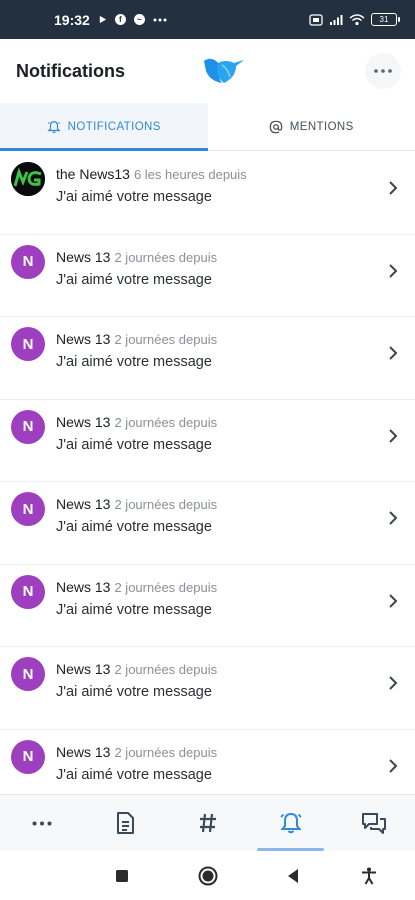 The image size is (415, 900). I want to click on tab-bar: NOTIFICATIONS MENTIONS, so click(207, 127).